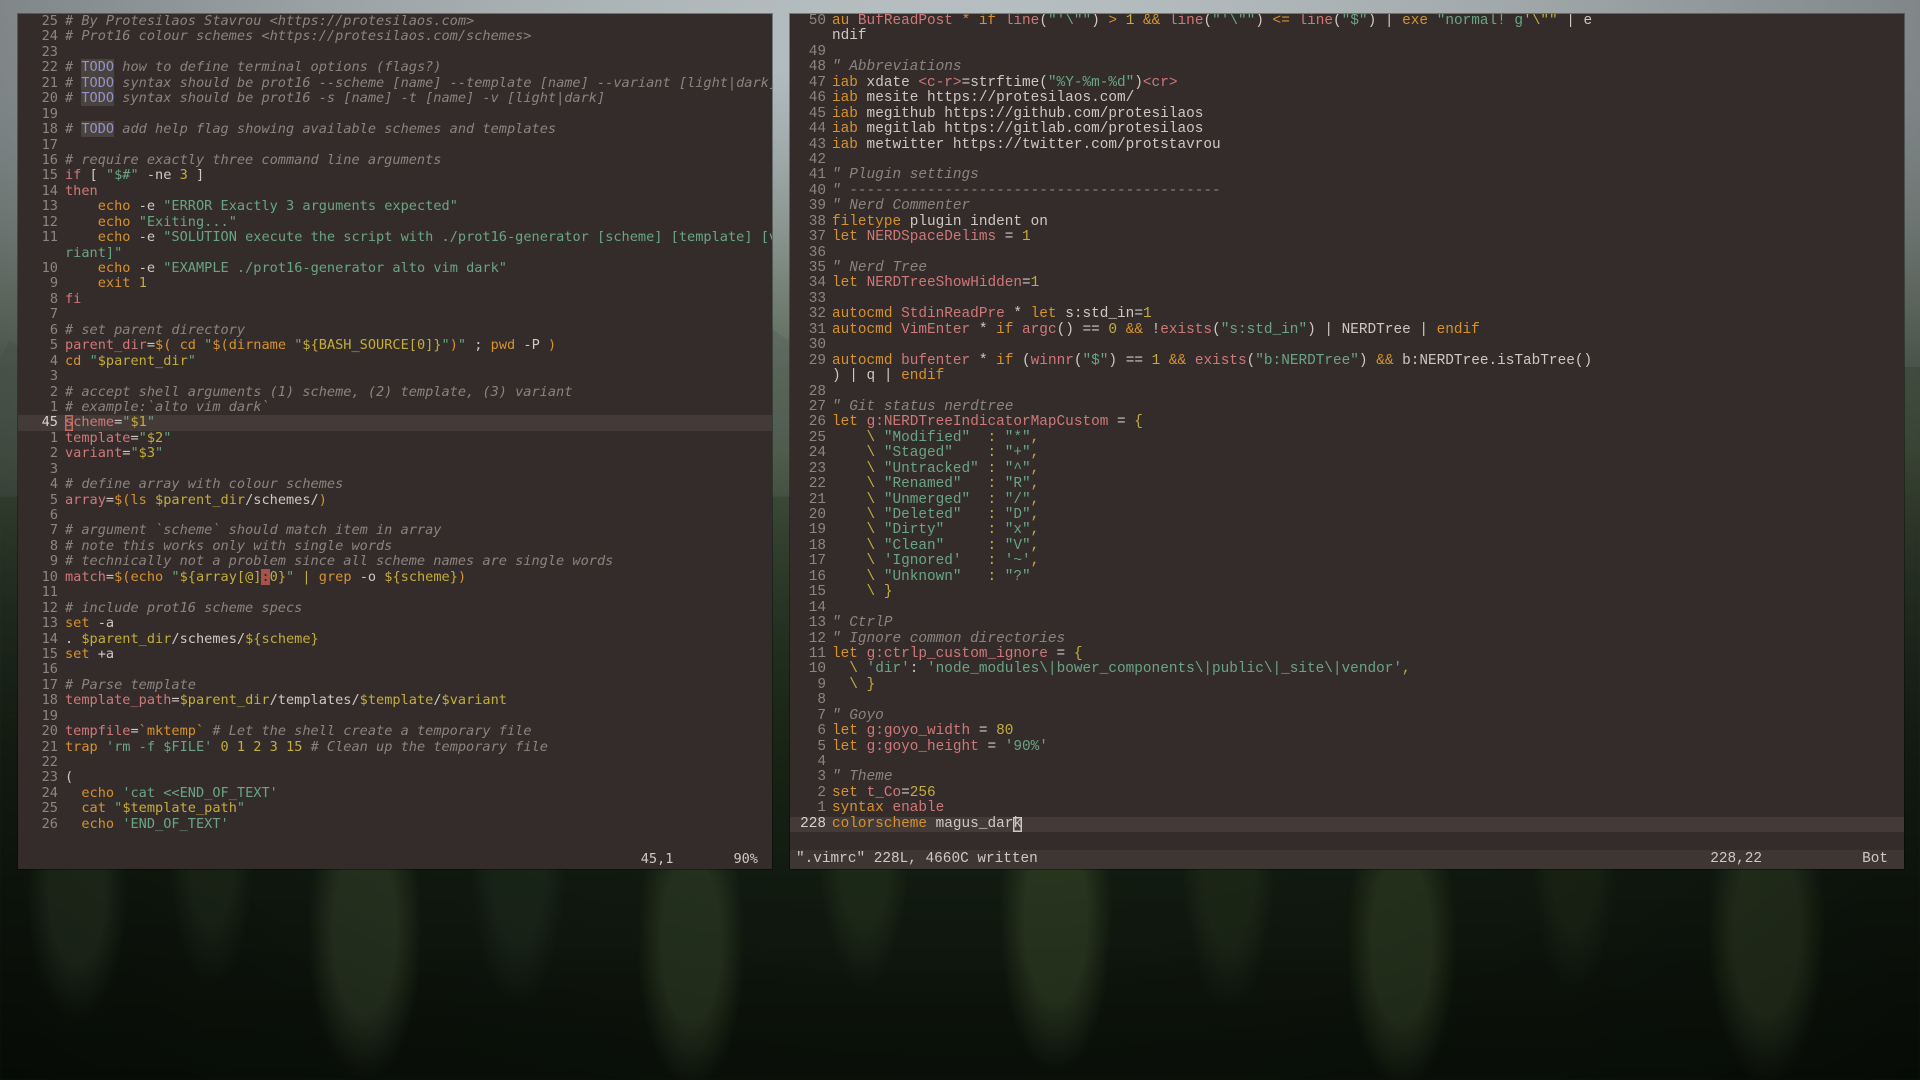  What do you see at coordinates (418, 639) in the screenshot?
I see `code-text: . $parent_dir/schemes/${scheme}` at bounding box center [418, 639].